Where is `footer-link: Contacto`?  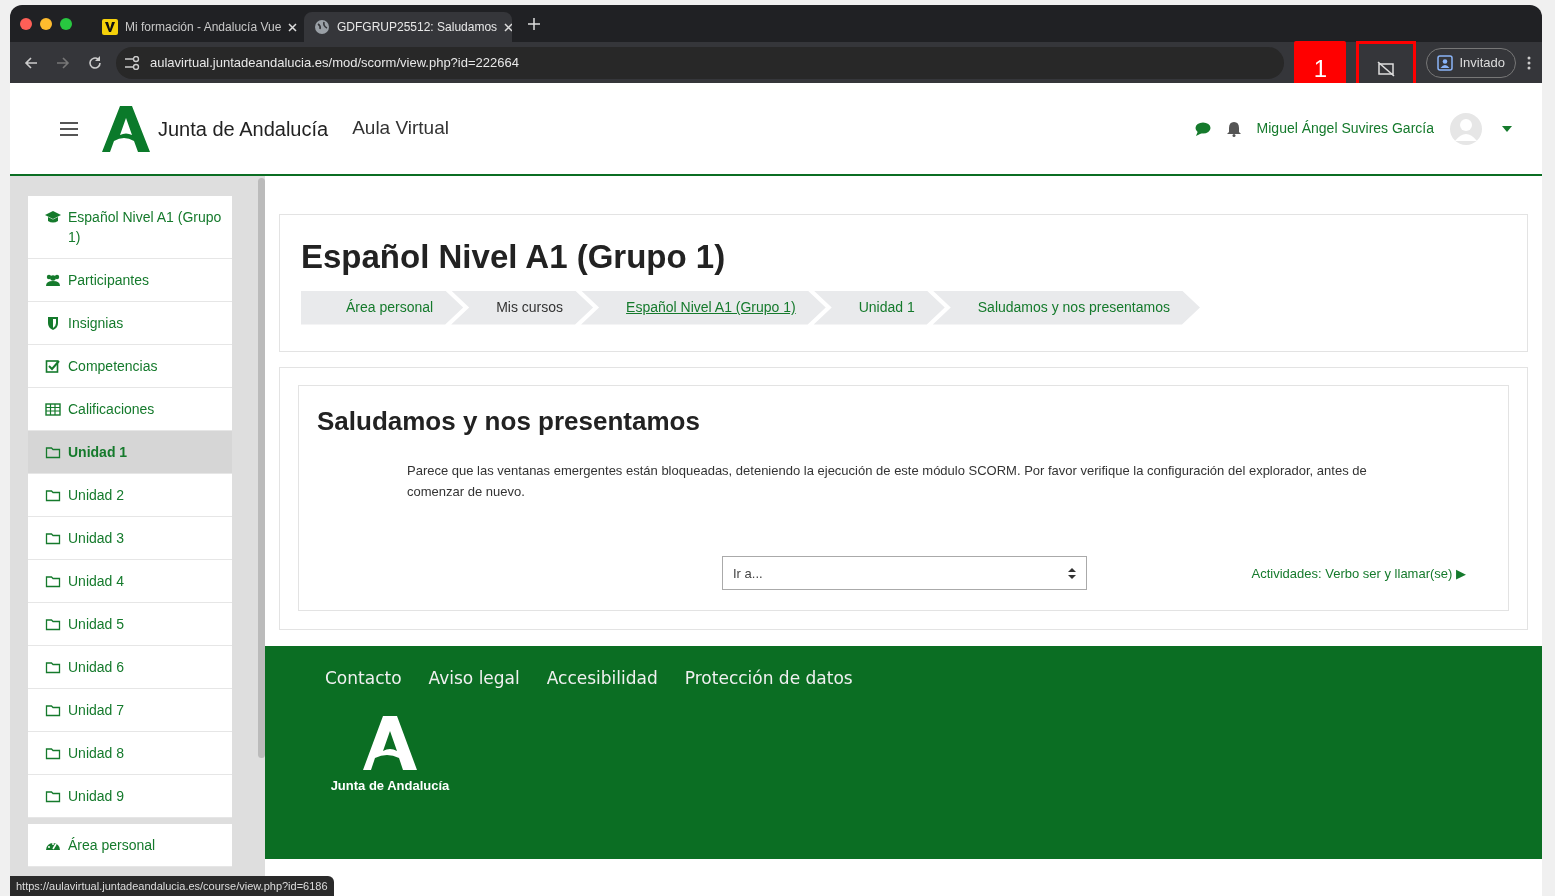 footer-link: Contacto is located at coordinates (363, 679).